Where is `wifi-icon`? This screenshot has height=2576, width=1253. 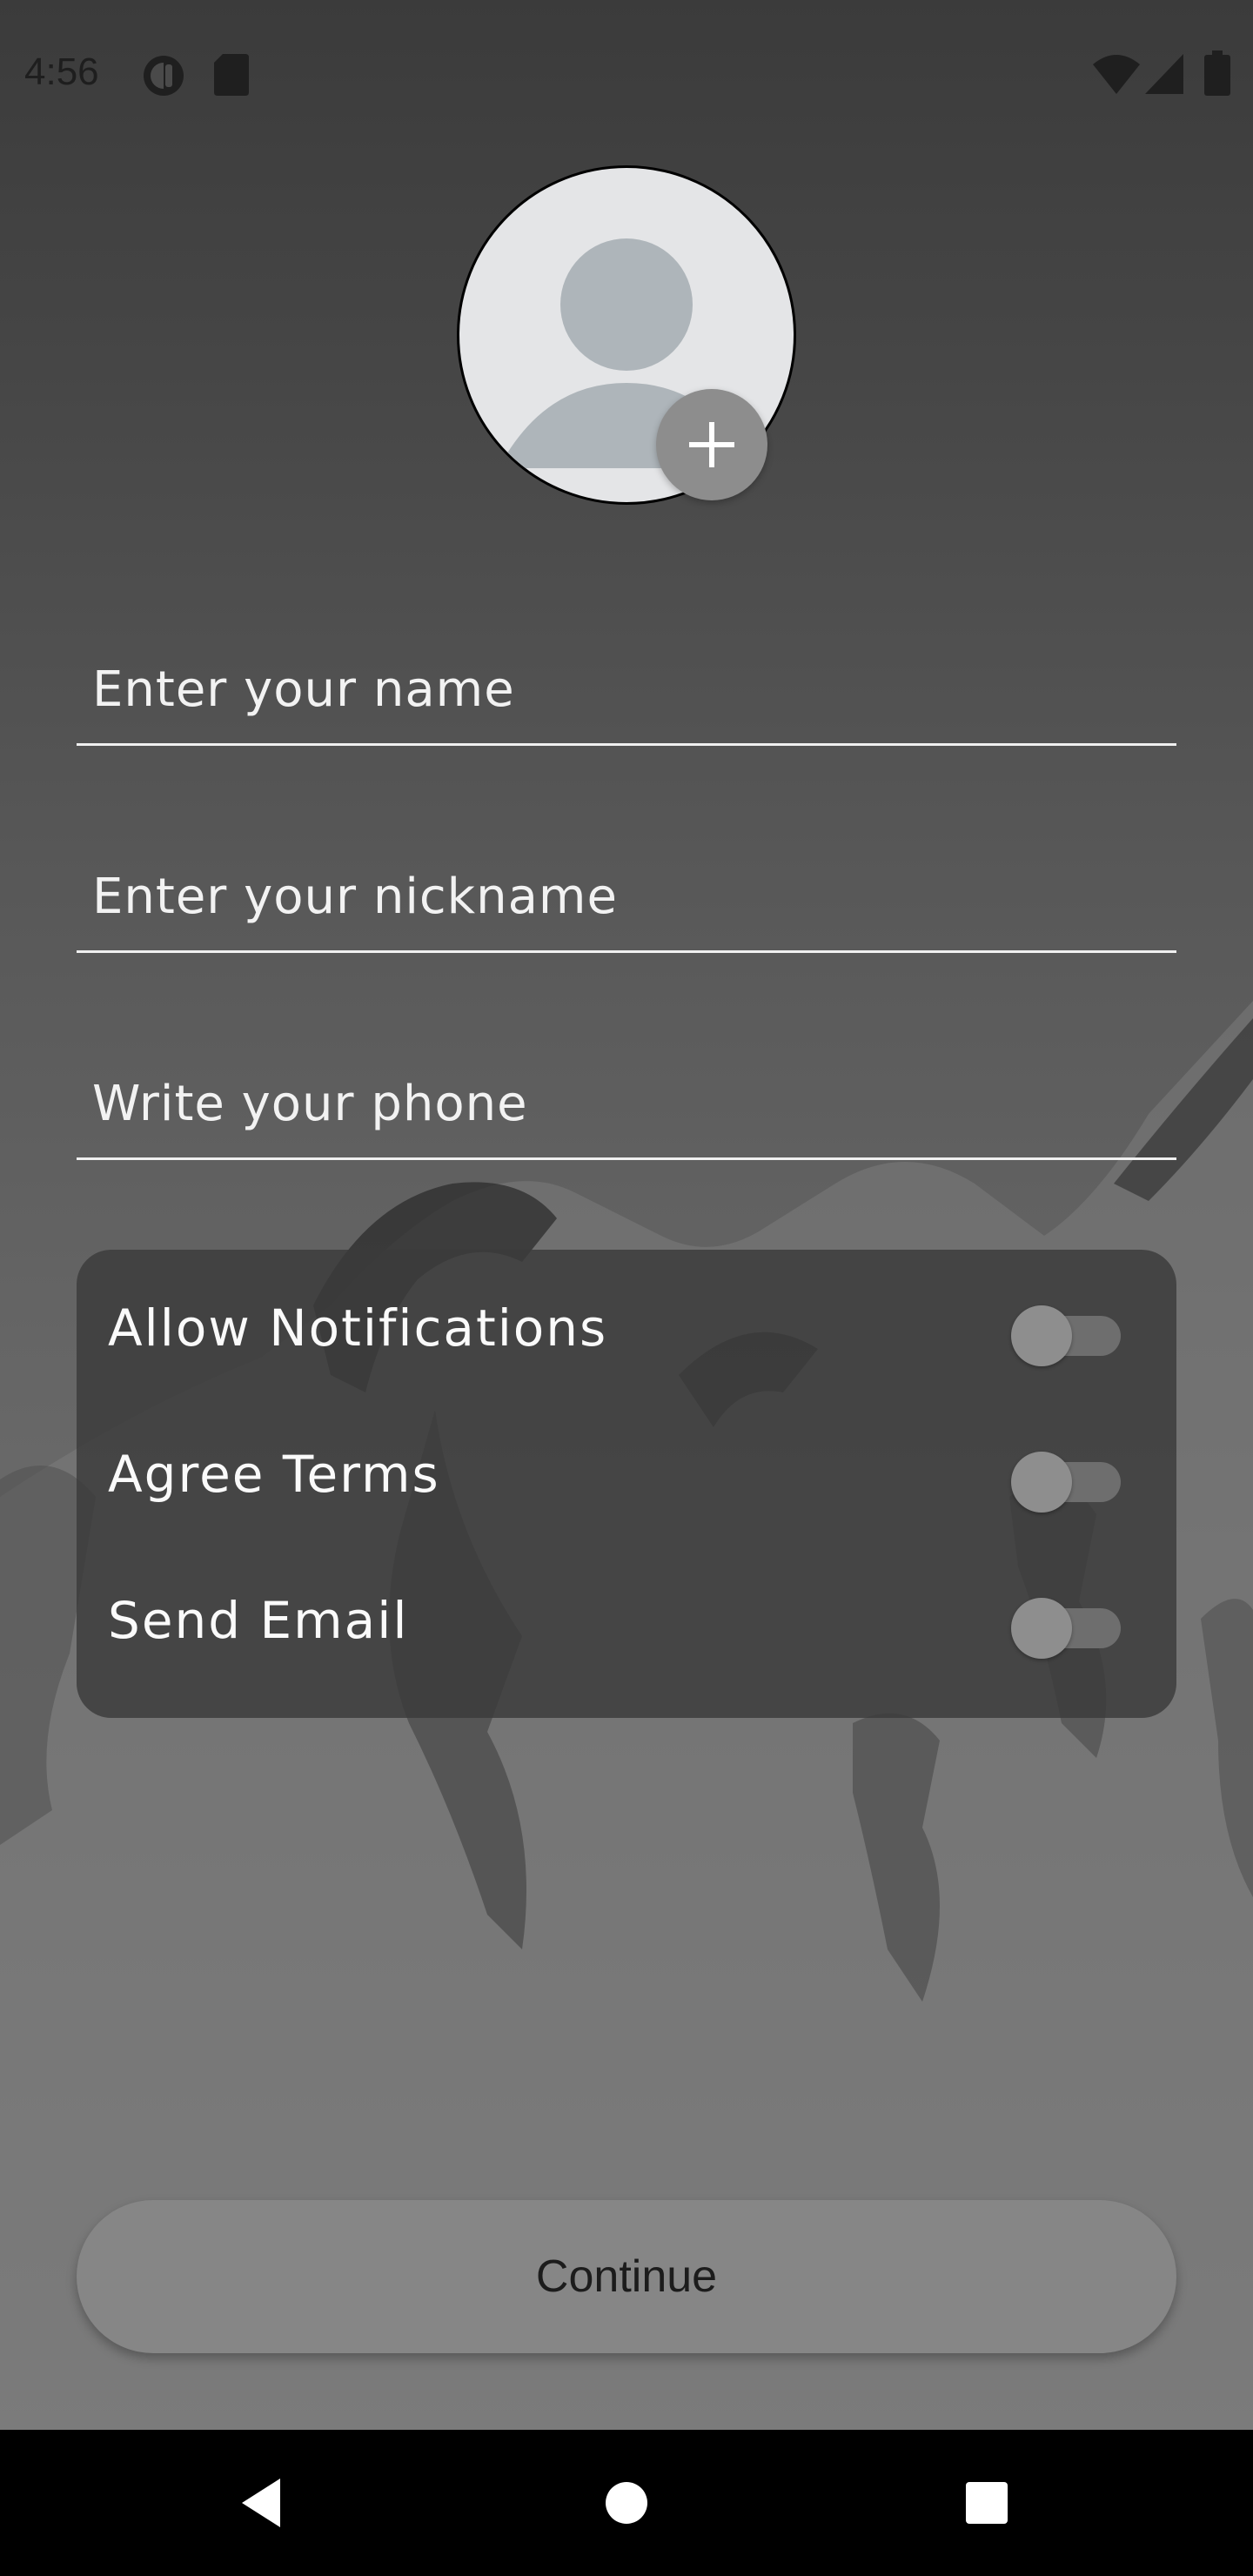 wifi-icon is located at coordinates (1116, 74).